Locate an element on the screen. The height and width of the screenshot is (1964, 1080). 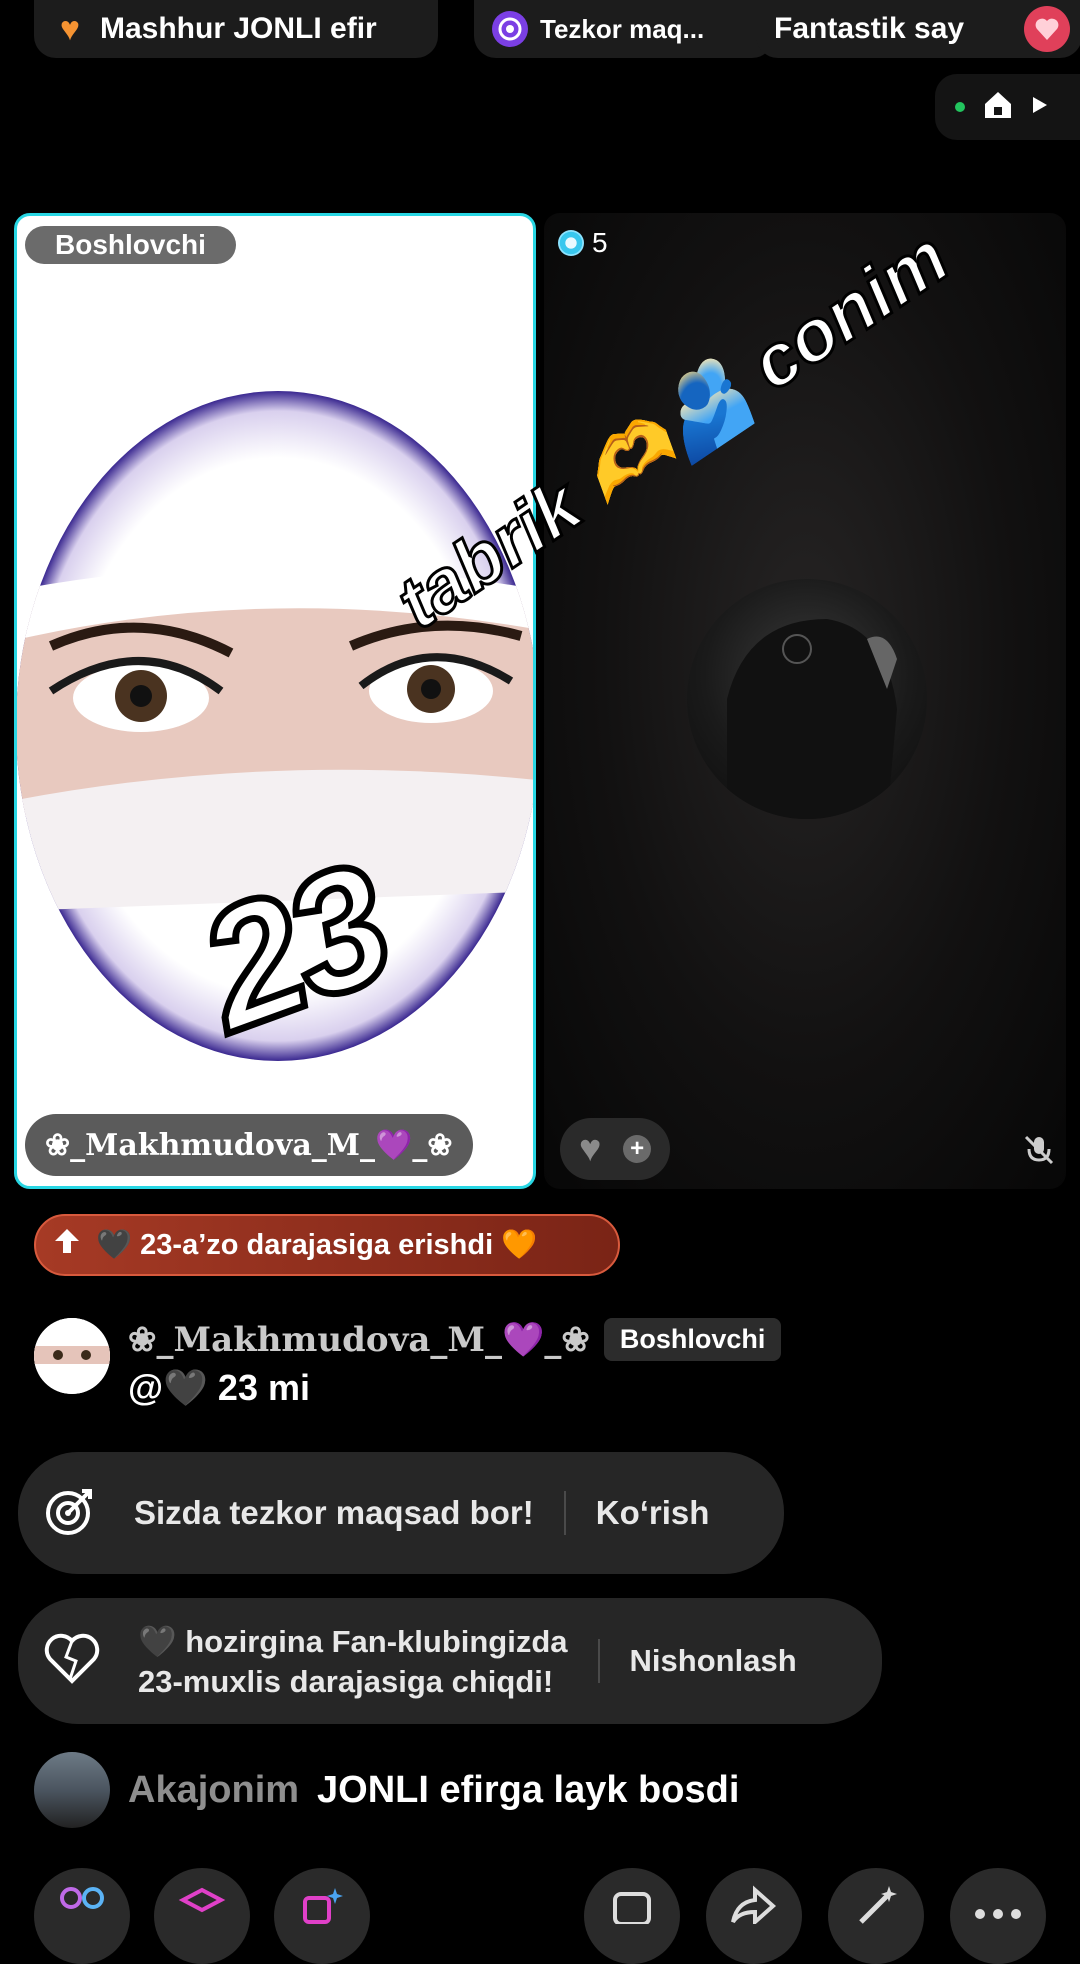
like-text: JONLI efirga layk bosdi is located at coordinates (528, 1789).